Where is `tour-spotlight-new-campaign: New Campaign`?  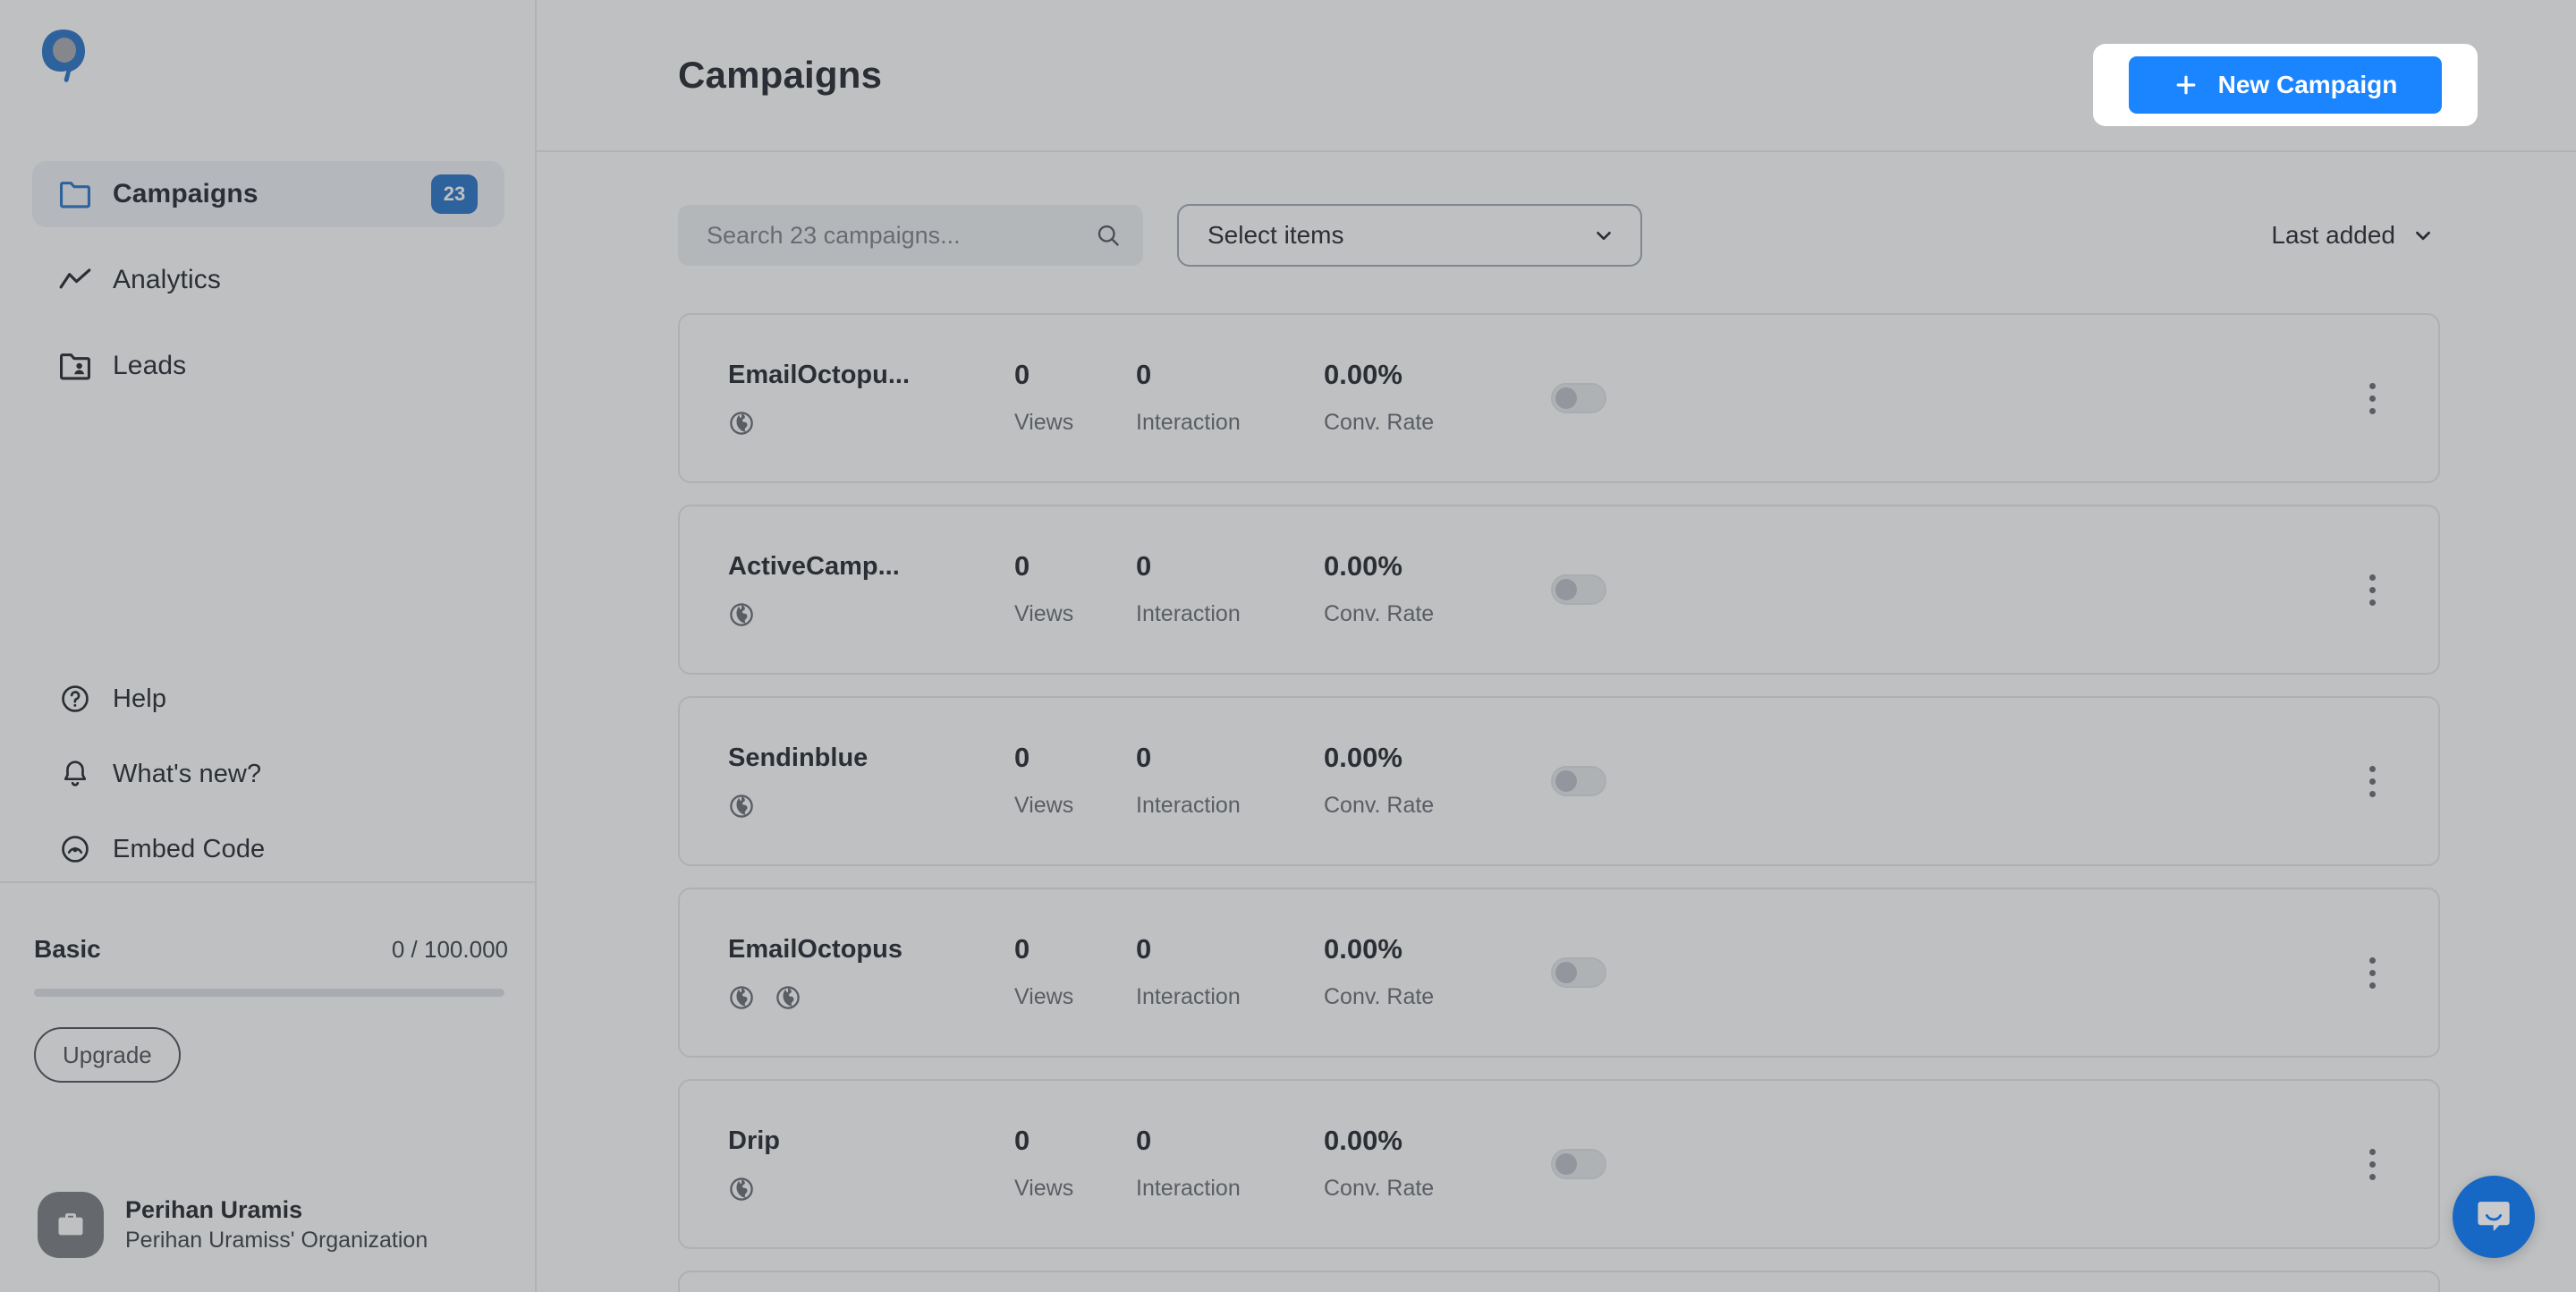 tour-spotlight-new-campaign: New Campaign is located at coordinates (2285, 85).